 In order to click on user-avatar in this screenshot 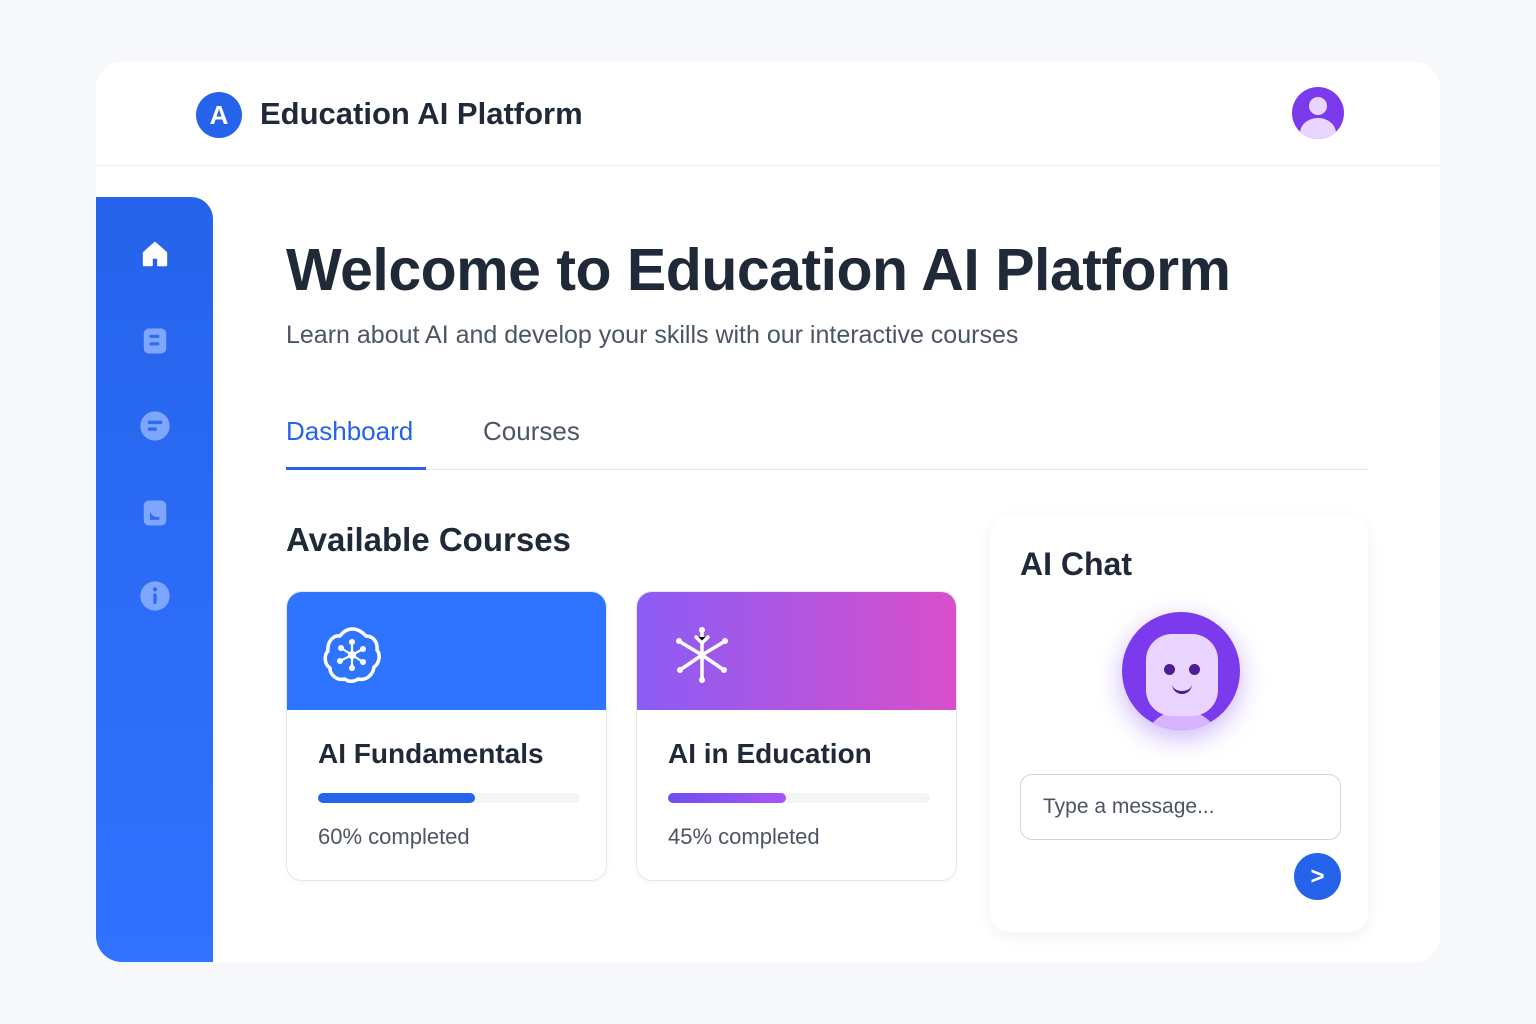, I will do `click(1318, 113)`.